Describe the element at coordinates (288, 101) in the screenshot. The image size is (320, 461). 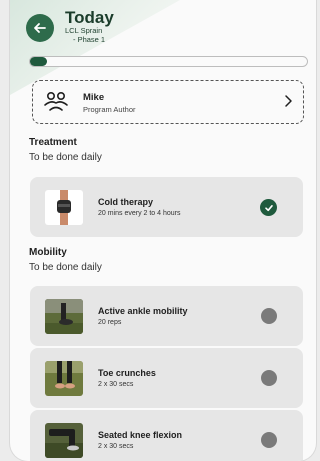
I see `chevron-right-icon` at that location.